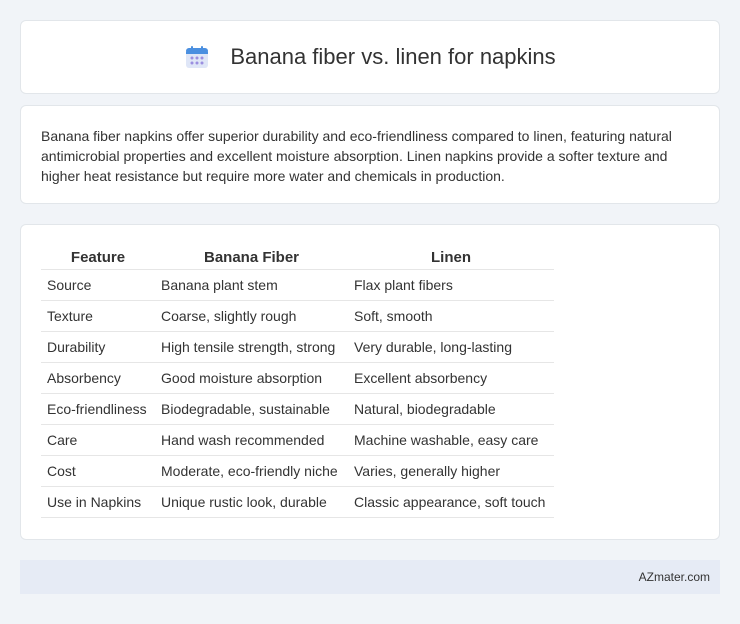  Describe the element at coordinates (674, 577) in the screenshot. I see `footer-brand: AZmater.com` at that location.